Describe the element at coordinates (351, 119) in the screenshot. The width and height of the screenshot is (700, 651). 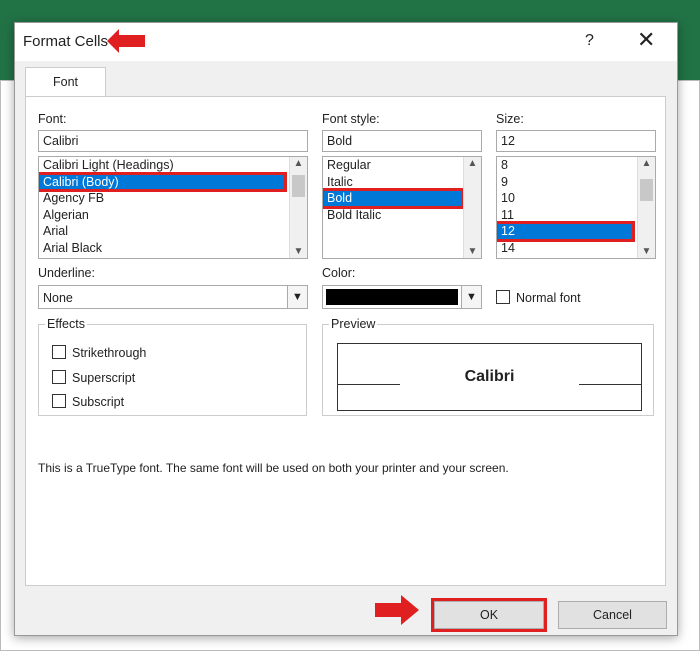
I see `font-style-label: Font style:` at that location.